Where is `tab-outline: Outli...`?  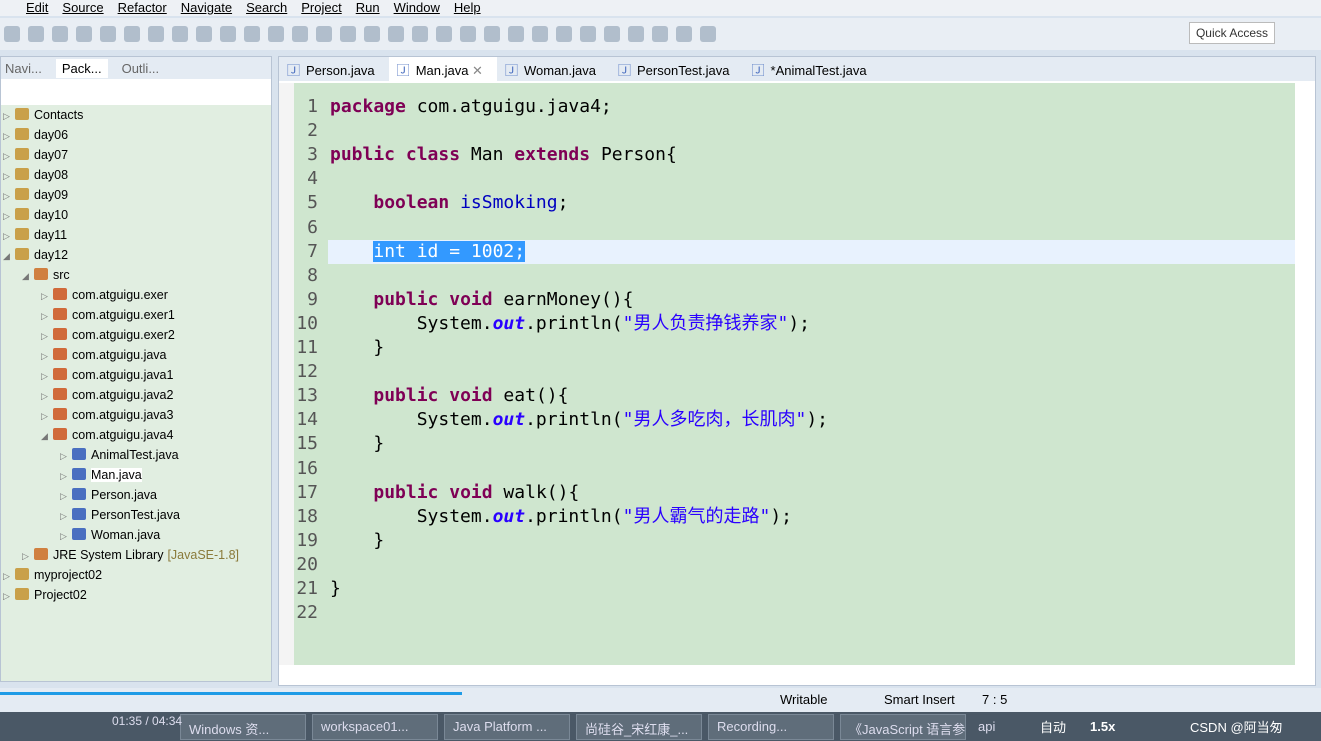
tab-outline: Outli... is located at coordinates (141, 68).